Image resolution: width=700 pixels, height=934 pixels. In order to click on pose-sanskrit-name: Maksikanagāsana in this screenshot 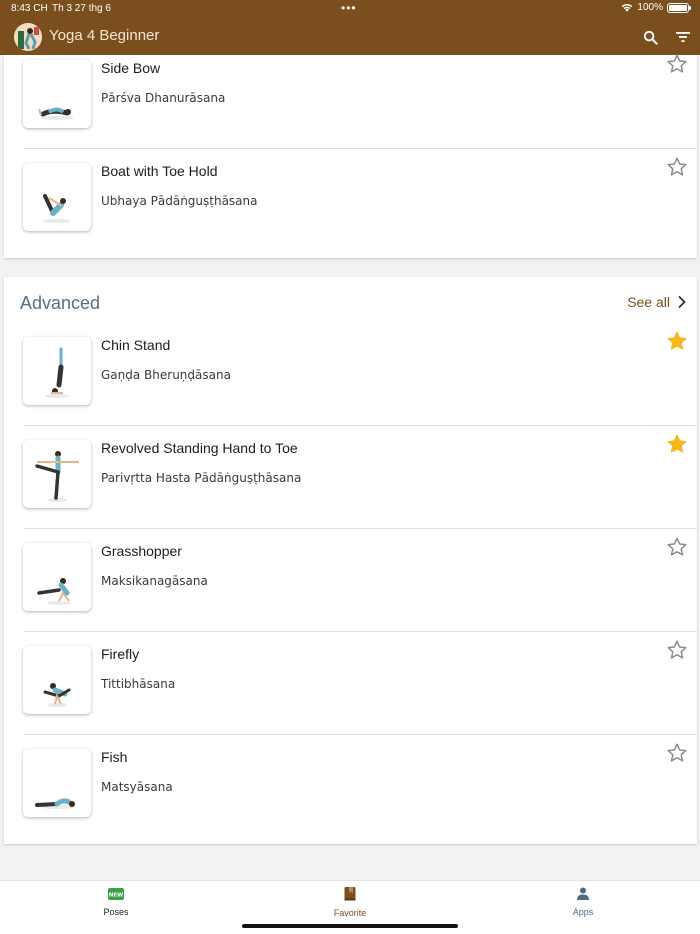, I will do `click(154, 581)`.